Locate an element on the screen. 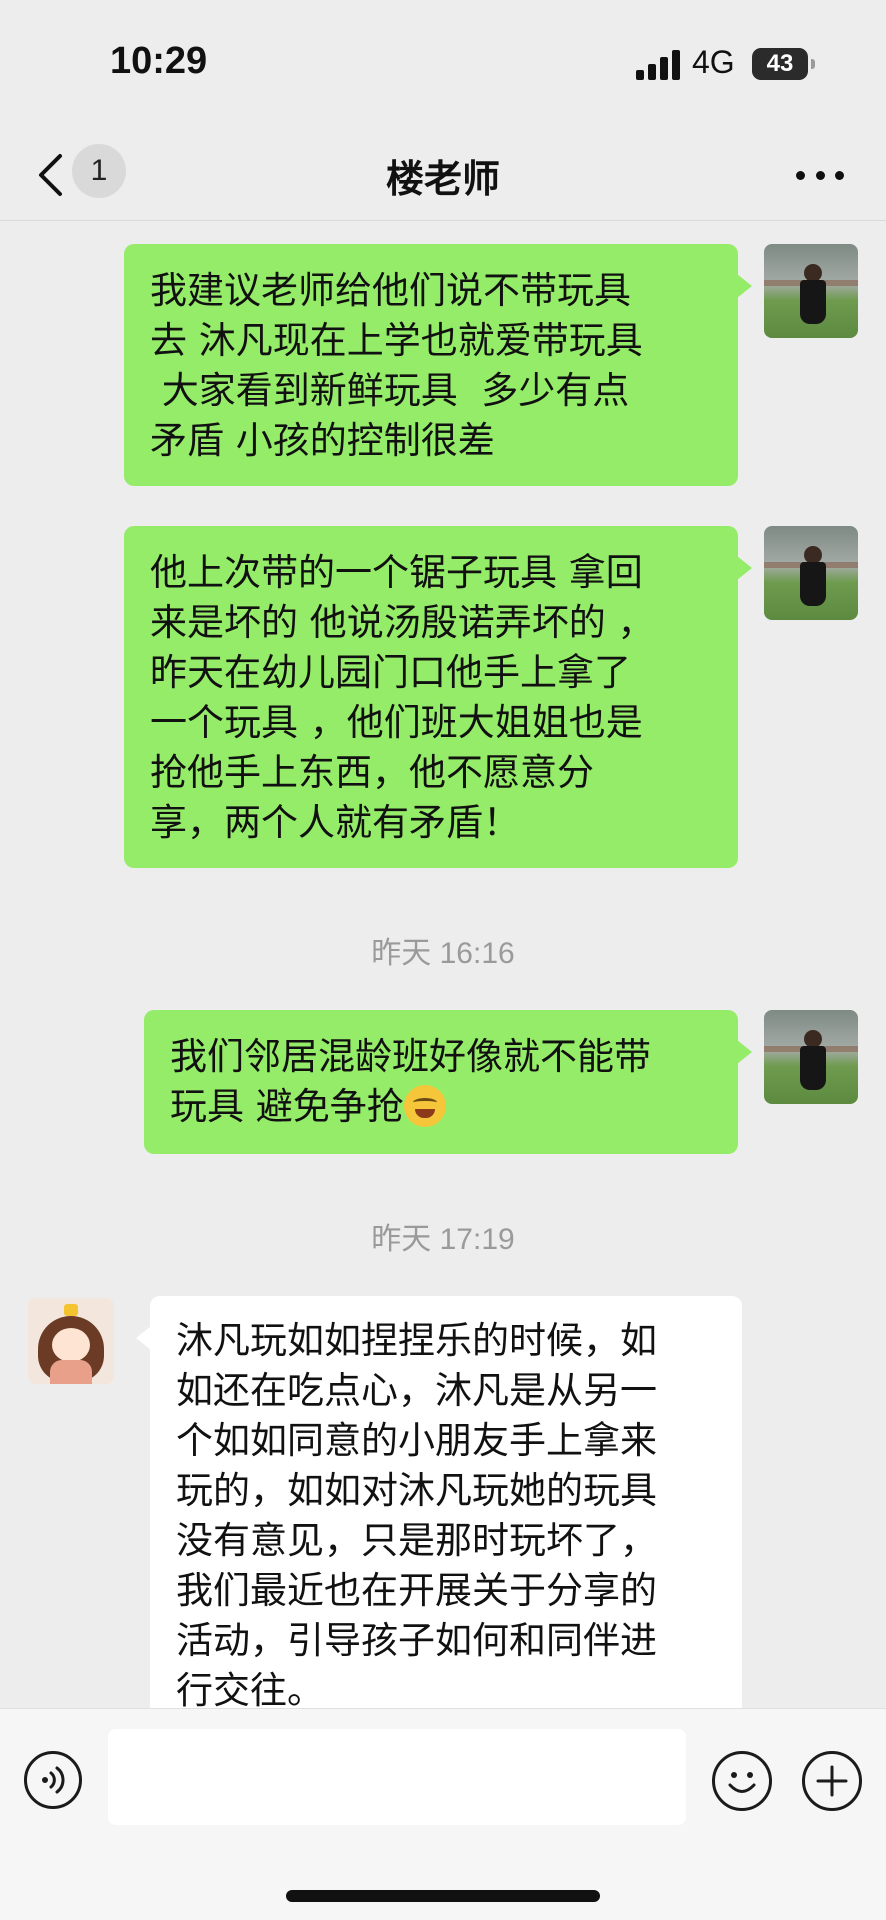 The image size is (886, 1920). message-line: 玩具 避免争抢 is located at coordinates (287, 1106).